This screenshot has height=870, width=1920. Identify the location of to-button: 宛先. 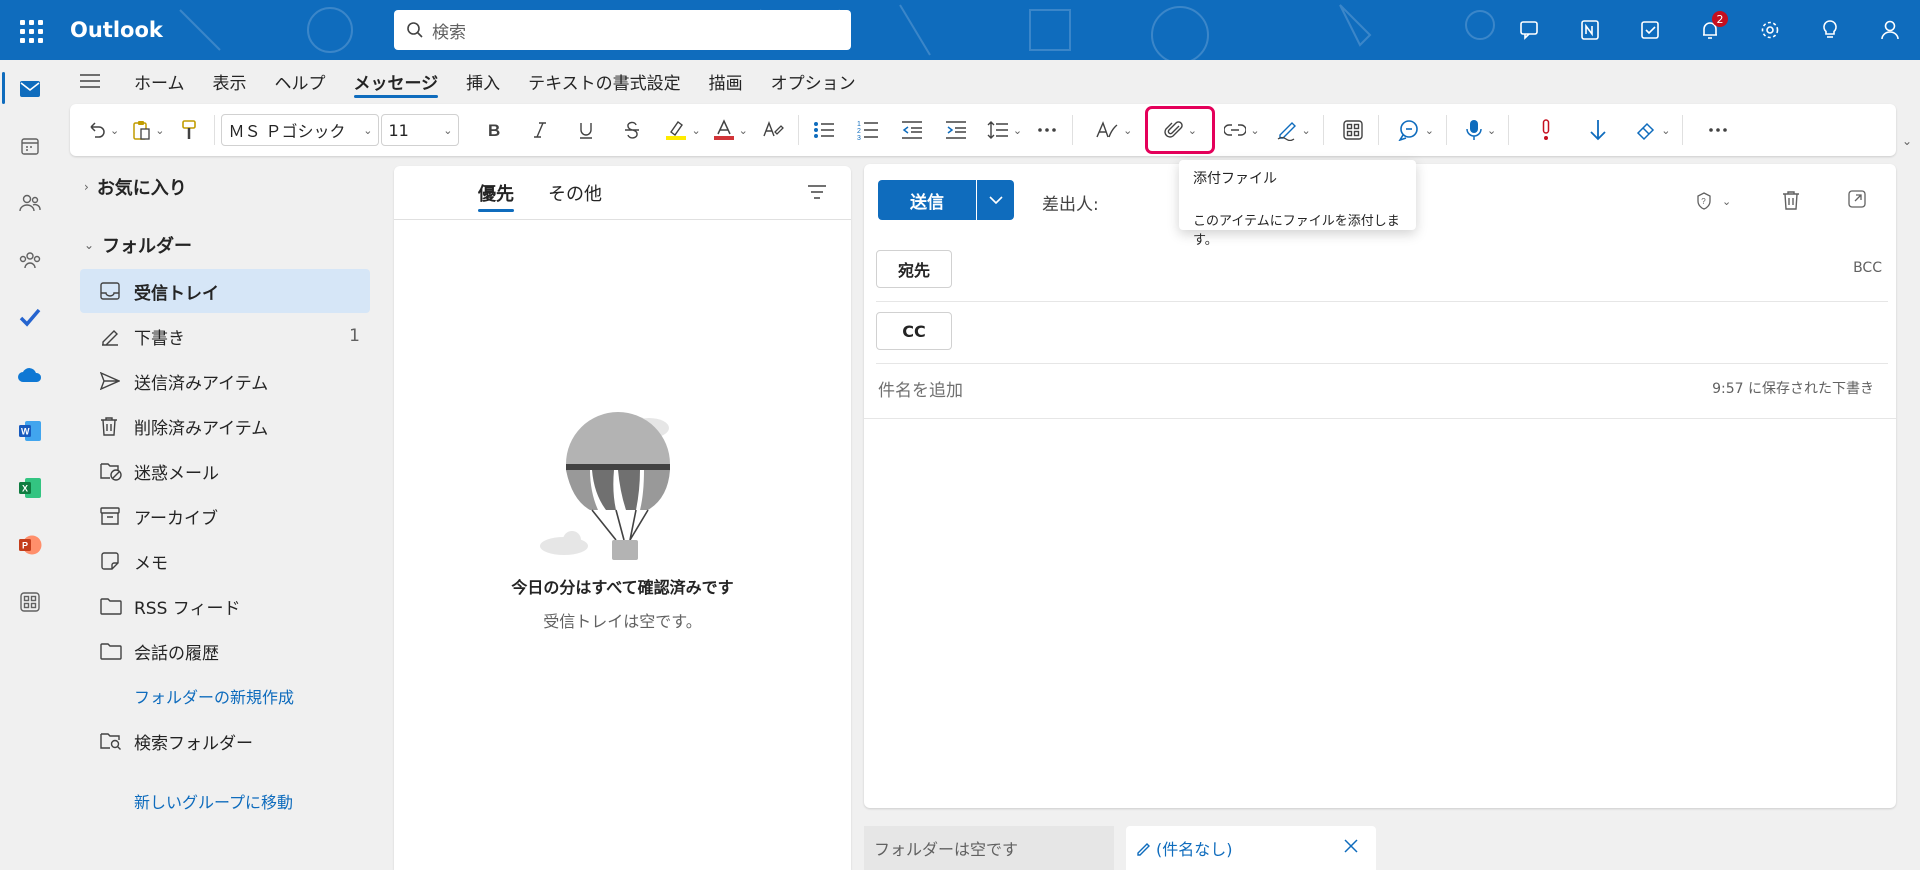
(914, 269).